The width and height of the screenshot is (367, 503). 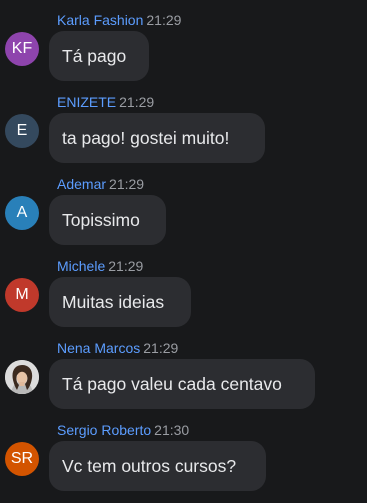 What do you see at coordinates (99, 56) in the screenshot?
I see `message-bubble: Tá pago` at bounding box center [99, 56].